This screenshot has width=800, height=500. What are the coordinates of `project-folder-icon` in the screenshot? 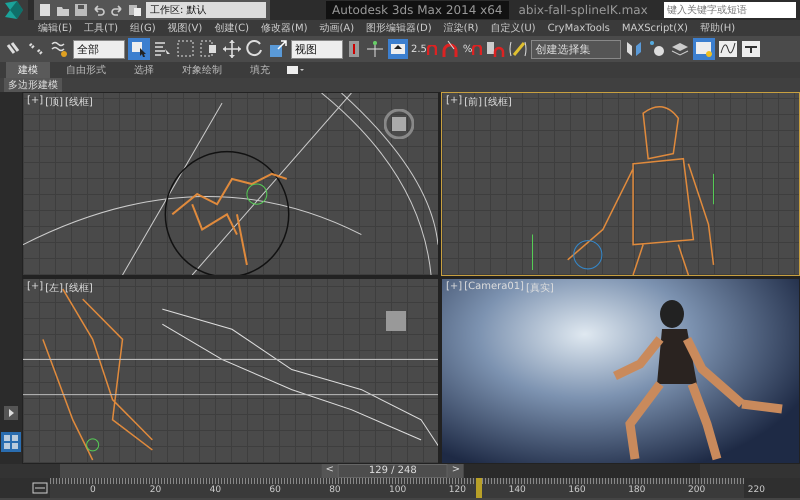 It's located at (135, 10).